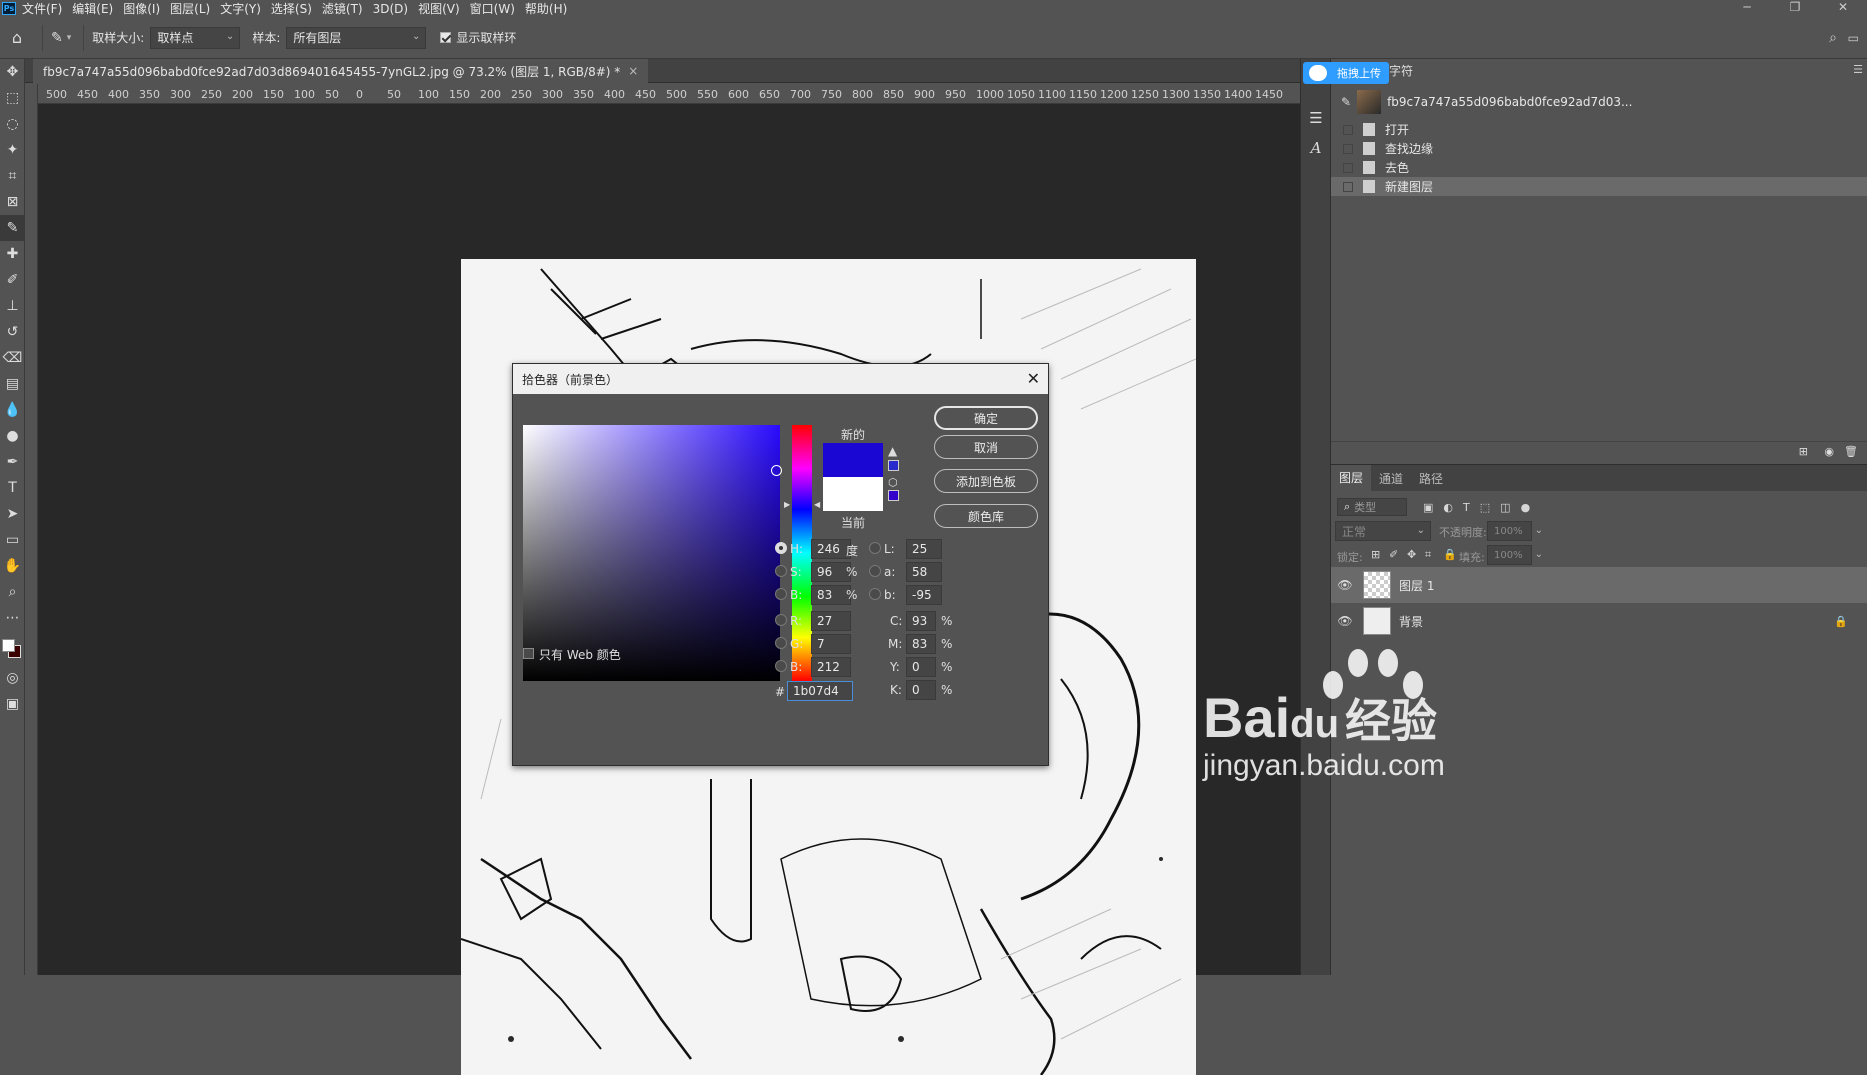 This screenshot has width=1867, height=1075. What do you see at coordinates (17, 37) in the screenshot?
I see `home-icon: ⌂` at bounding box center [17, 37].